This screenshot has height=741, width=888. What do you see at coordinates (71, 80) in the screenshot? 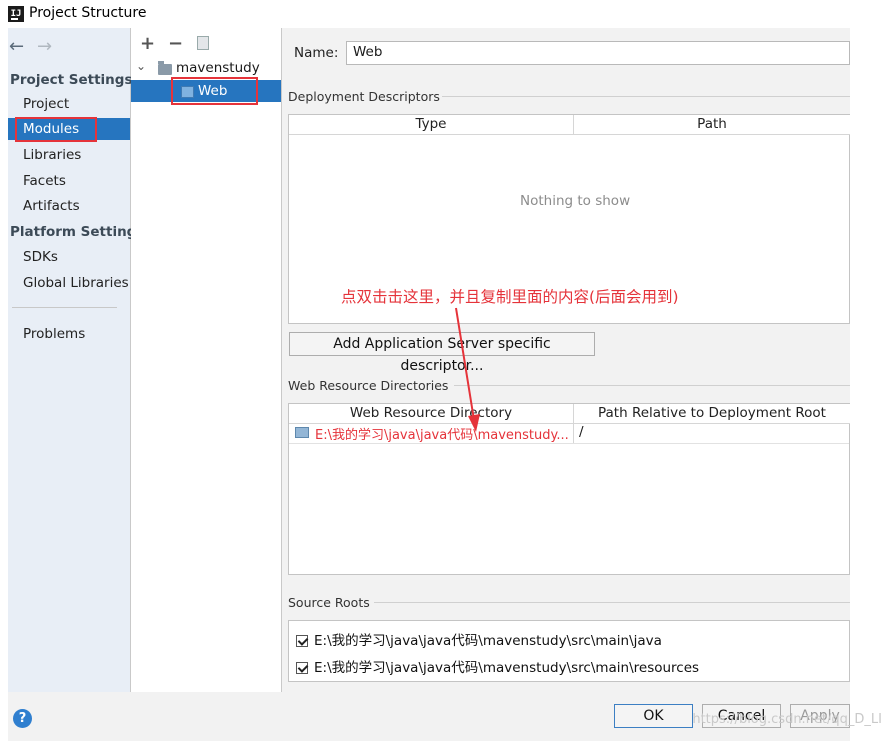
I see `project-settings-header: Project Settings` at bounding box center [71, 80].